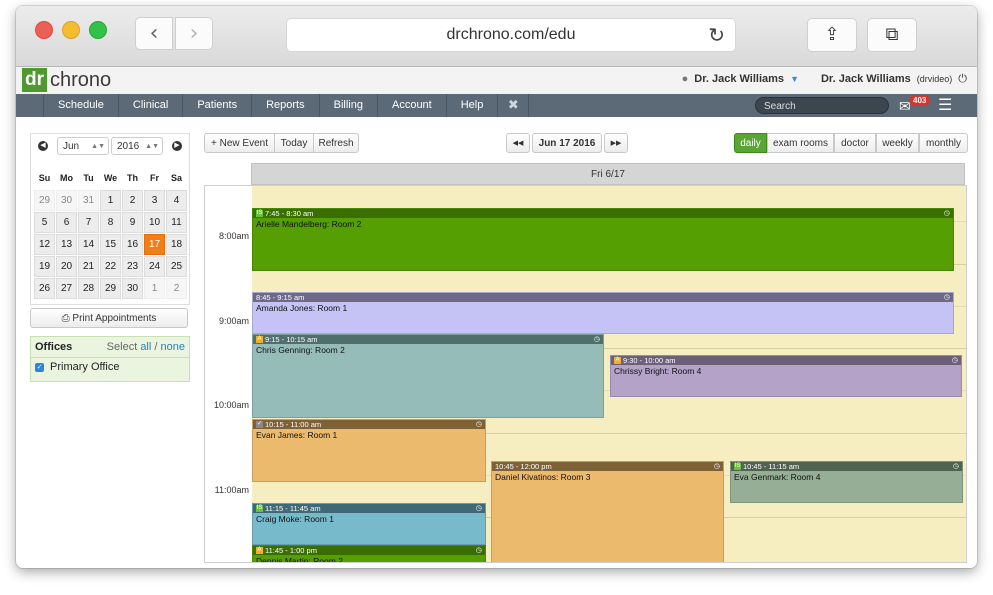 The width and height of the screenshot is (993, 595). Describe the element at coordinates (88, 222) in the screenshot. I see `calendar-day: 7` at that location.